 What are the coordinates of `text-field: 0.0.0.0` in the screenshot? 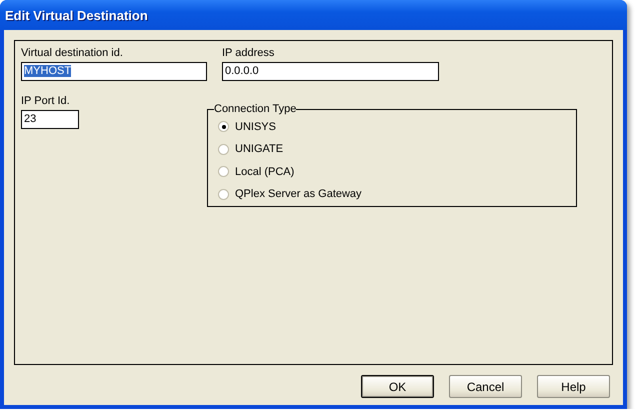 It's located at (330, 71).